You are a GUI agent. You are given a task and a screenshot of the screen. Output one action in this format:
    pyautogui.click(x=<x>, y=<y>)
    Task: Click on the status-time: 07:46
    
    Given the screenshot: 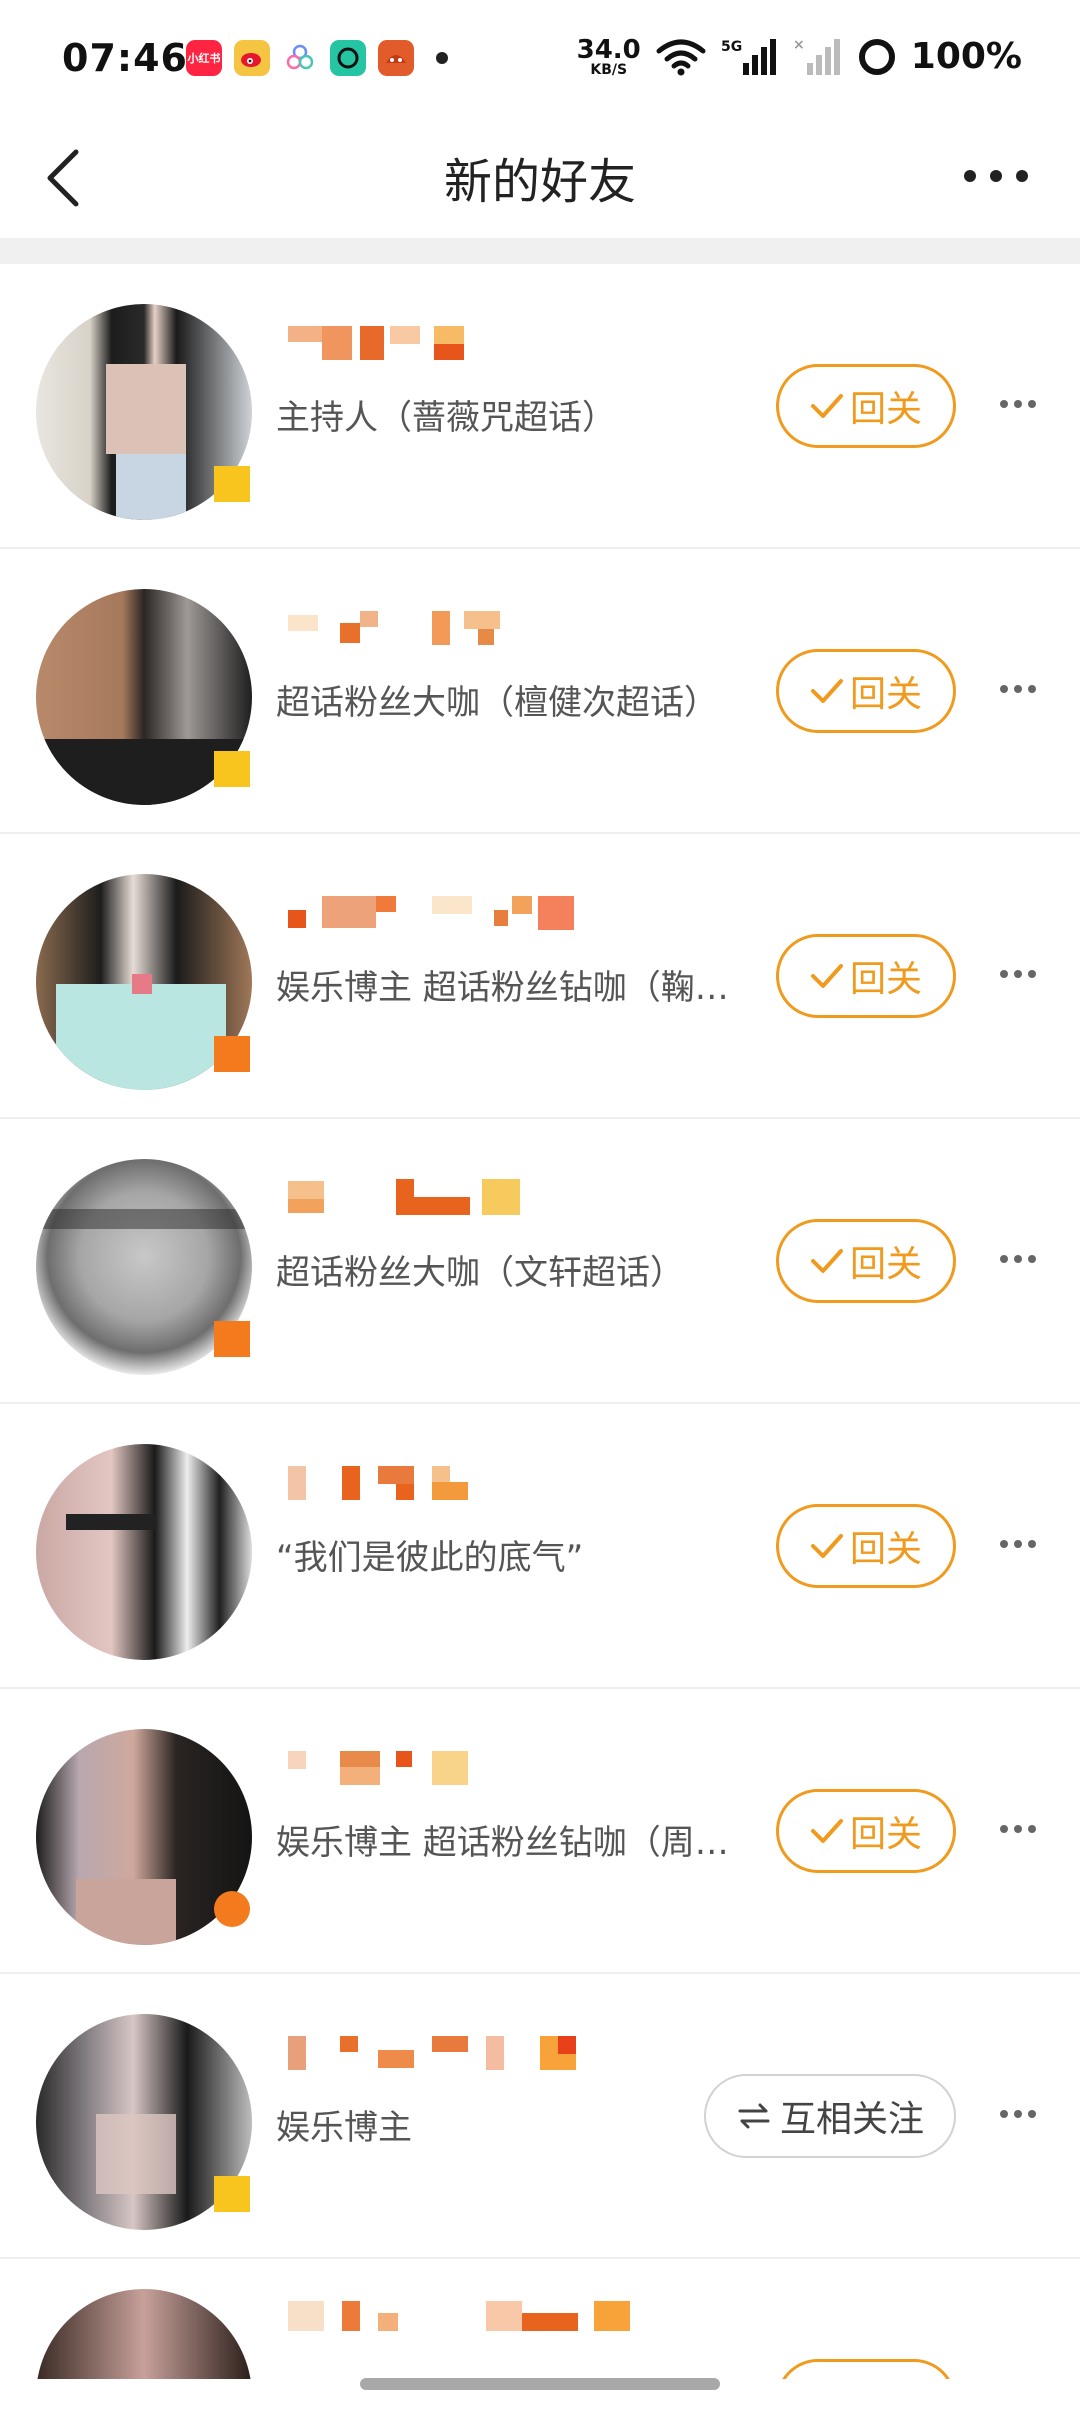 What is the action you would take?
    pyautogui.click(x=125, y=58)
    